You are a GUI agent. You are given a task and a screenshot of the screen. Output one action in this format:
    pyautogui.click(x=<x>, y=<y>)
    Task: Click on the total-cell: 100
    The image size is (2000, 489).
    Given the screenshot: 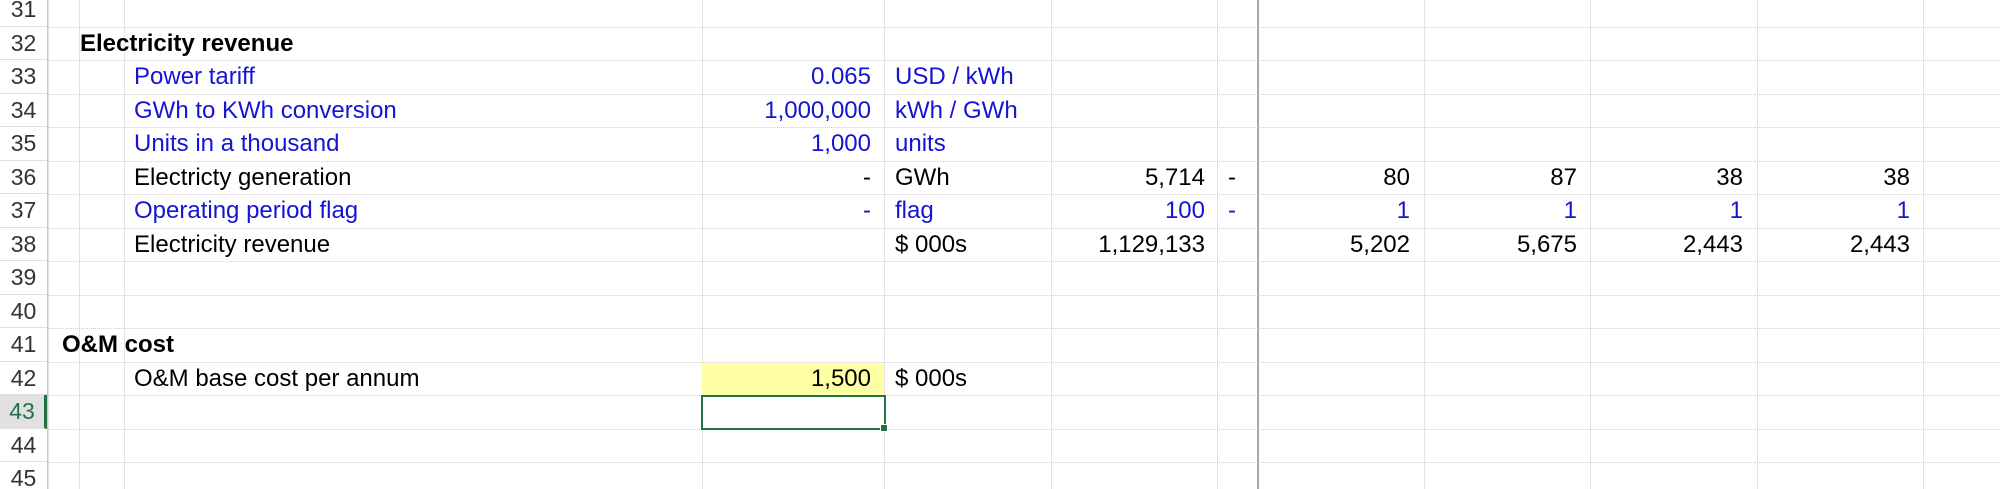 What is the action you would take?
    pyautogui.click(x=1184, y=210)
    